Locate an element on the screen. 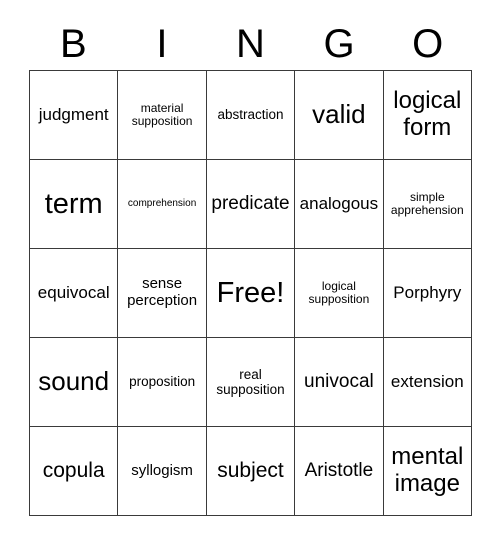 The image size is (500, 544). bingo-cell-r2c2: comprehension is located at coordinates (162, 204).